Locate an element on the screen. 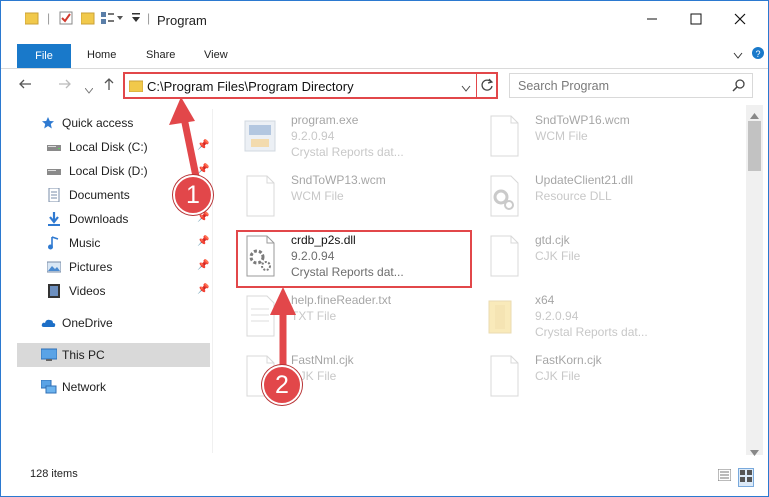 The height and width of the screenshot is (497, 769). step-badge-1: 1 is located at coordinates (193, 195).